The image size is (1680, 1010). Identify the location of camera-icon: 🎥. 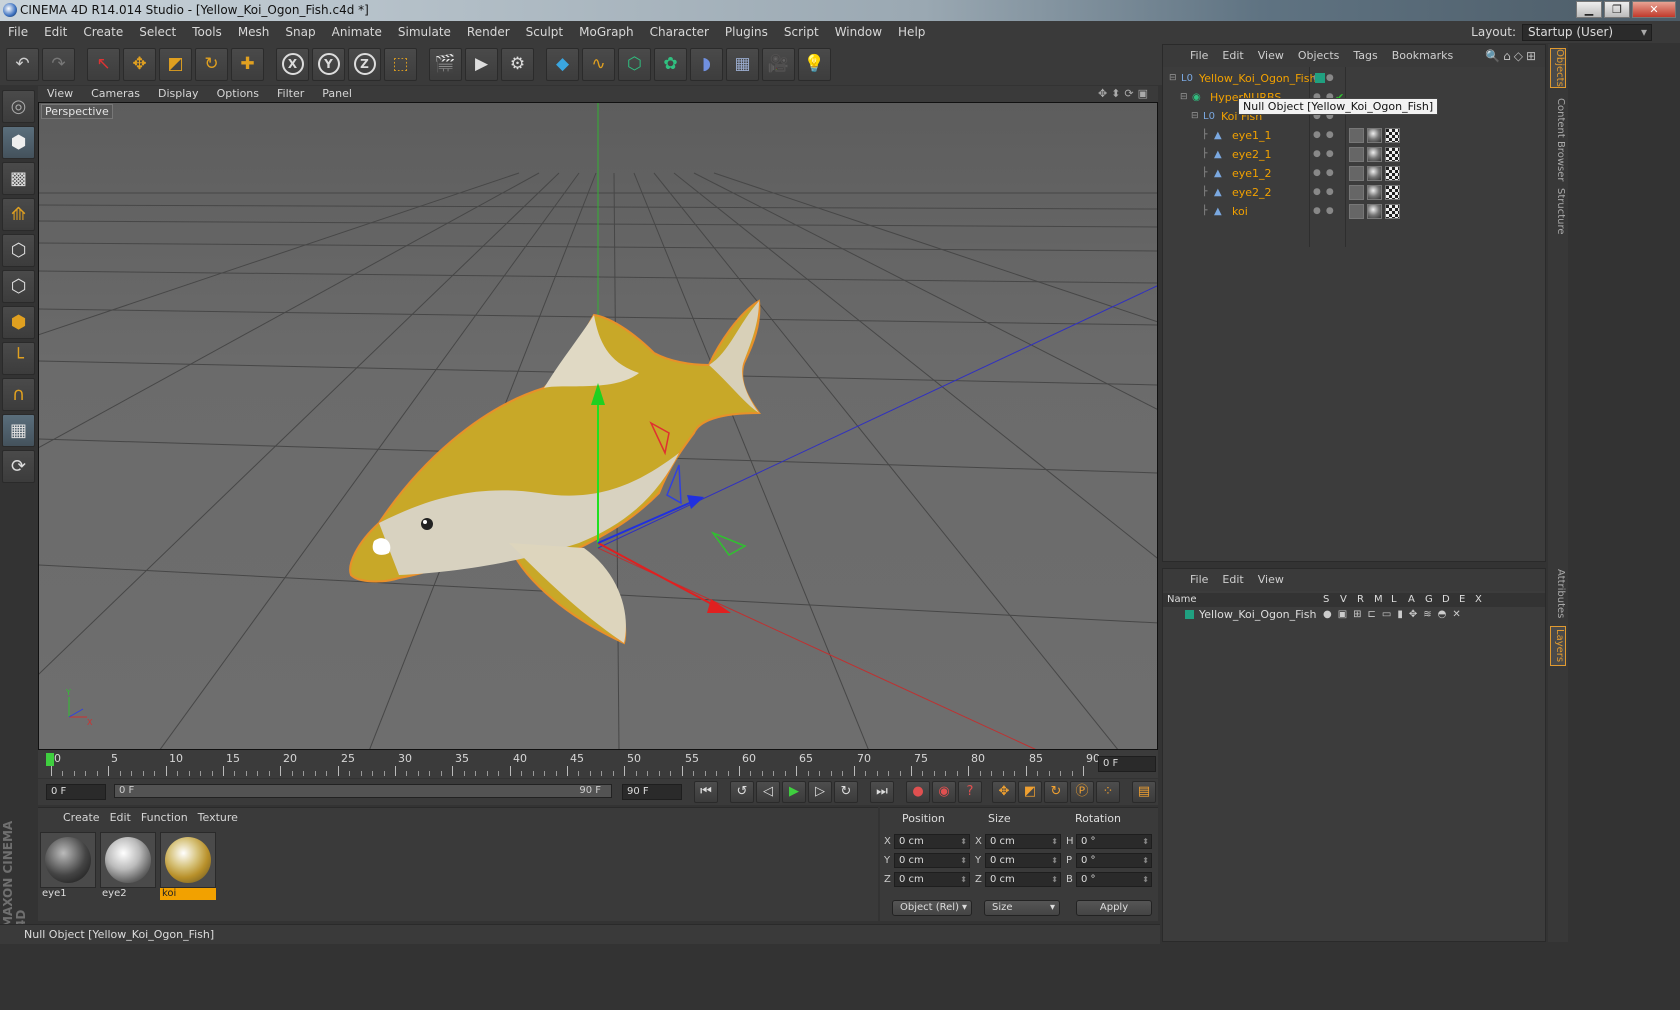
(778, 64).